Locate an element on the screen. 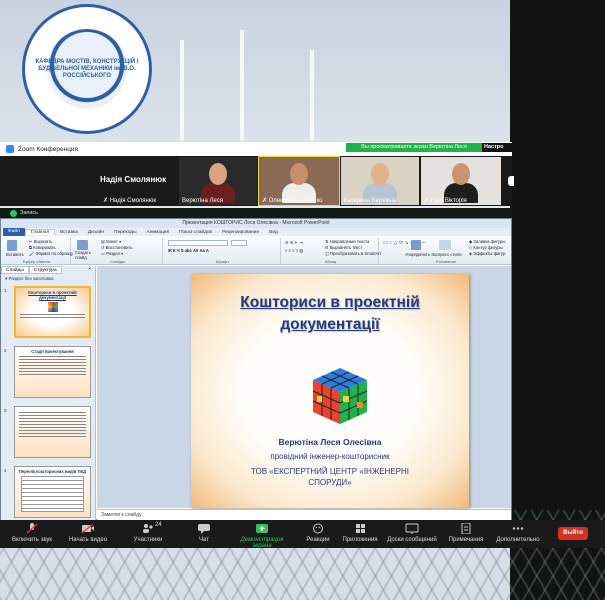 The image size is (605, 600). thumbnail-number: 3 is located at coordinates (5, 410).